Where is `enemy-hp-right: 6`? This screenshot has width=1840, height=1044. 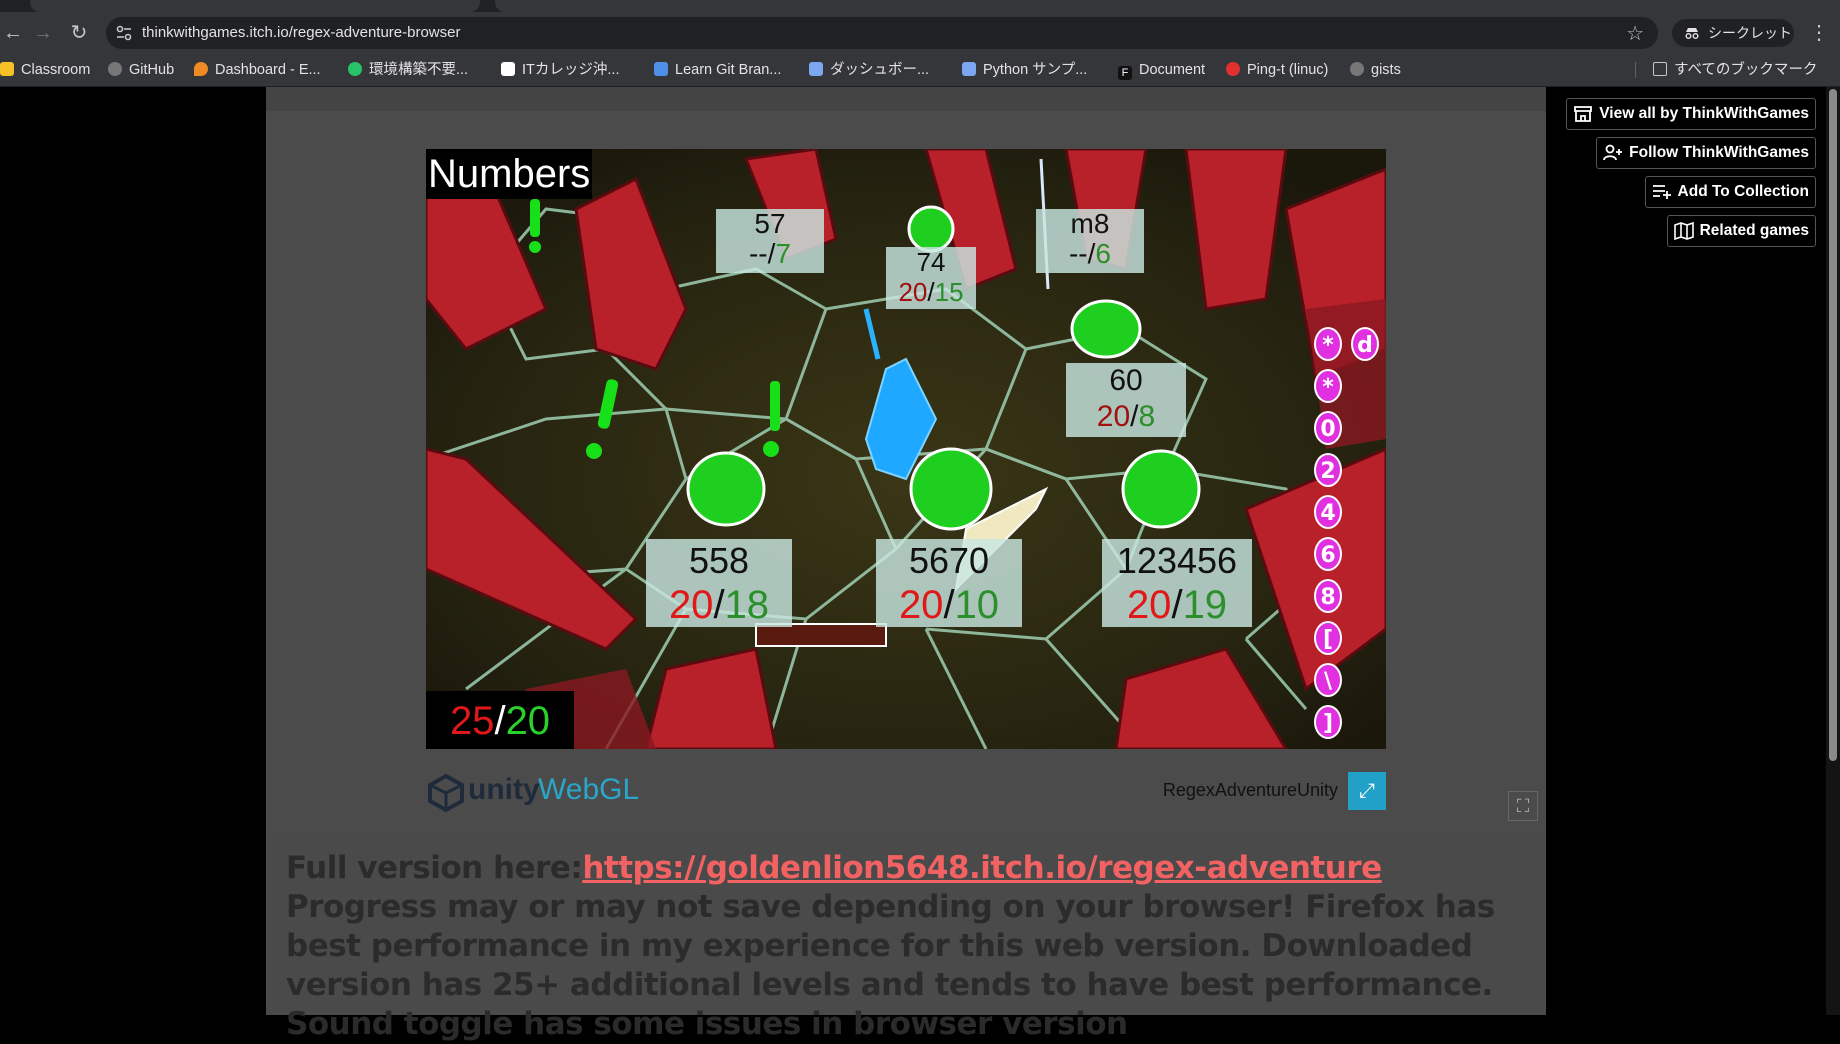
enemy-hp-right: 6 is located at coordinates (1103, 253).